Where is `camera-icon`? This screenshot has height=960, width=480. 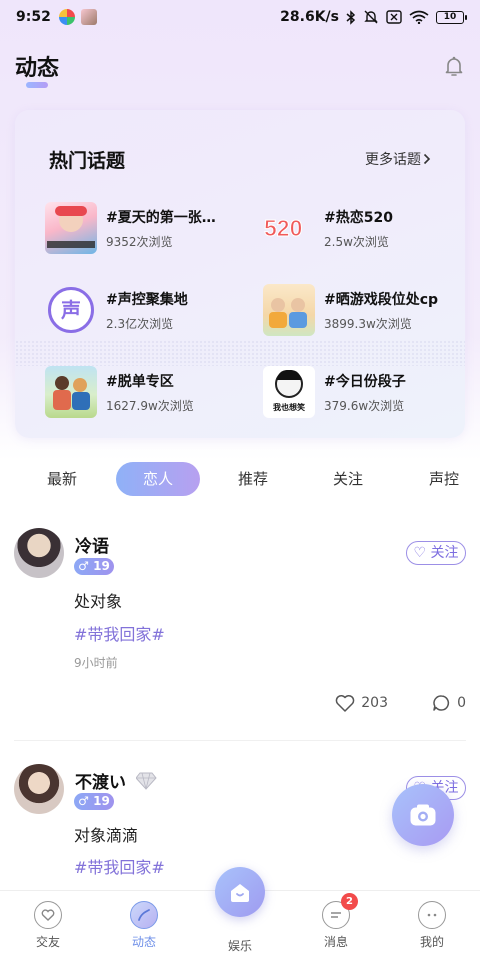
camera-icon is located at coordinates (423, 815).